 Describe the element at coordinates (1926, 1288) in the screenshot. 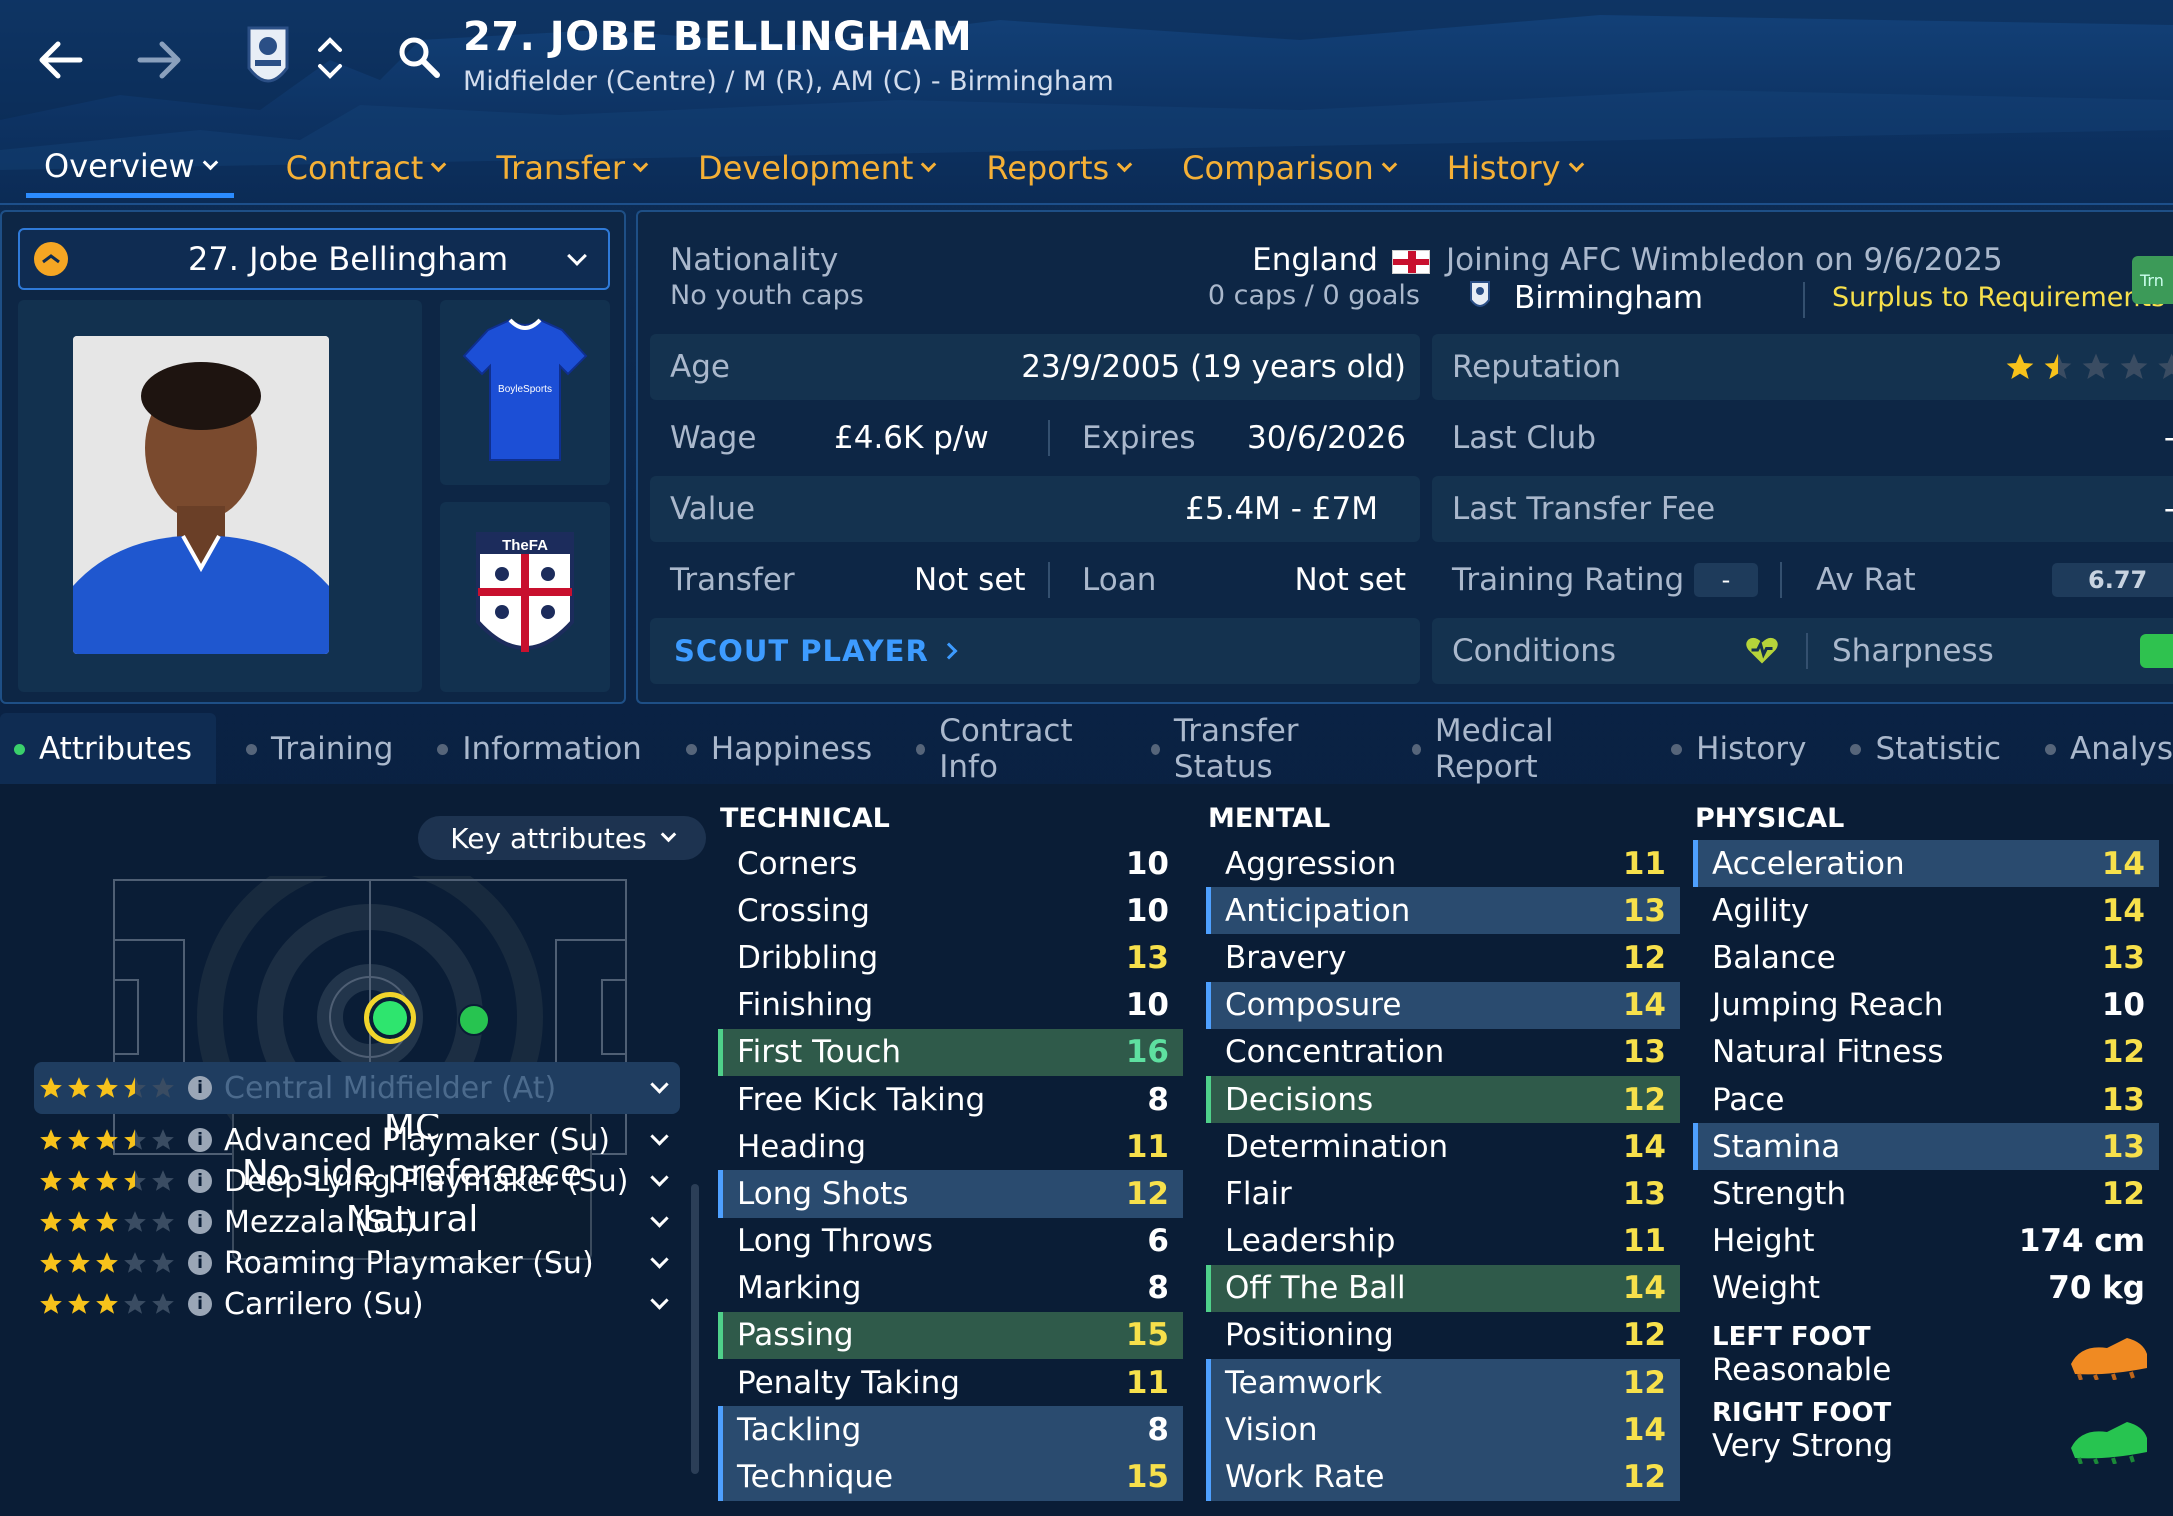

I see `attribute-row: Weight 70 kg` at that location.